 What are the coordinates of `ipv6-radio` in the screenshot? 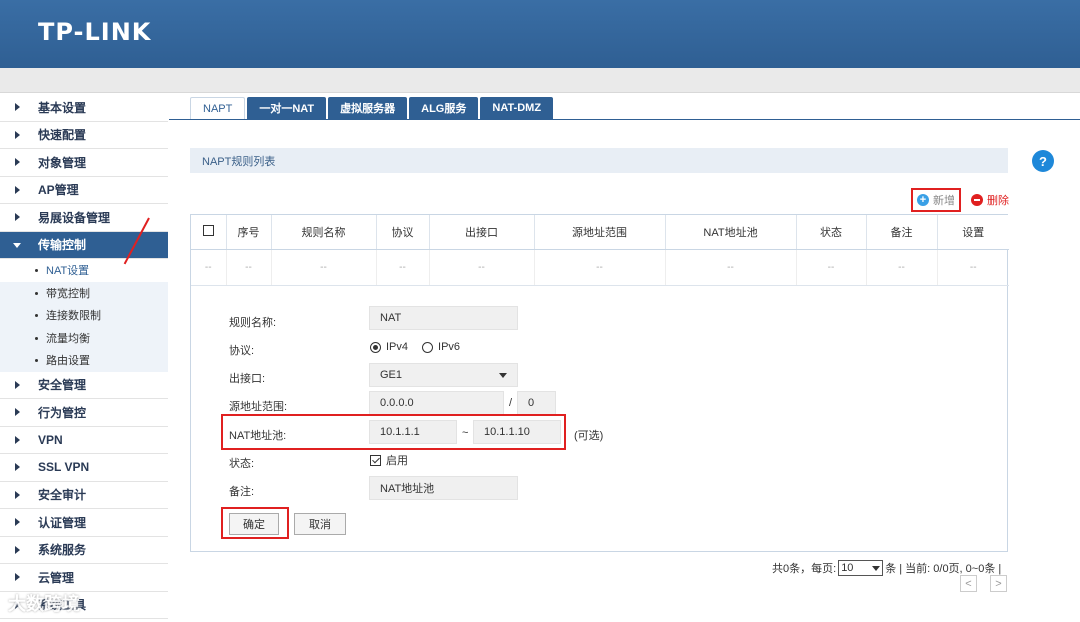 It's located at (428, 347).